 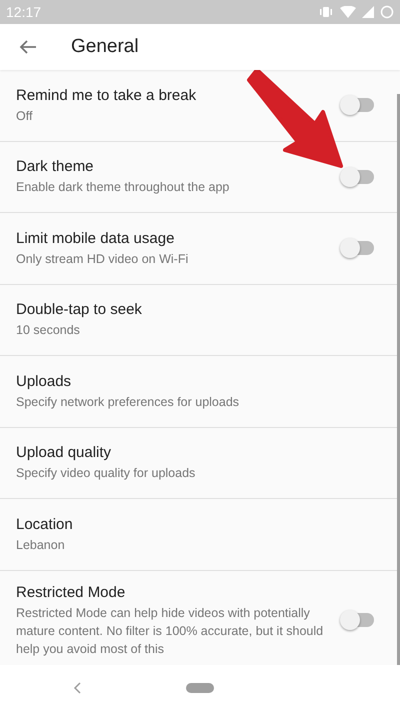 I want to click on signal-icon, so click(x=368, y=12).